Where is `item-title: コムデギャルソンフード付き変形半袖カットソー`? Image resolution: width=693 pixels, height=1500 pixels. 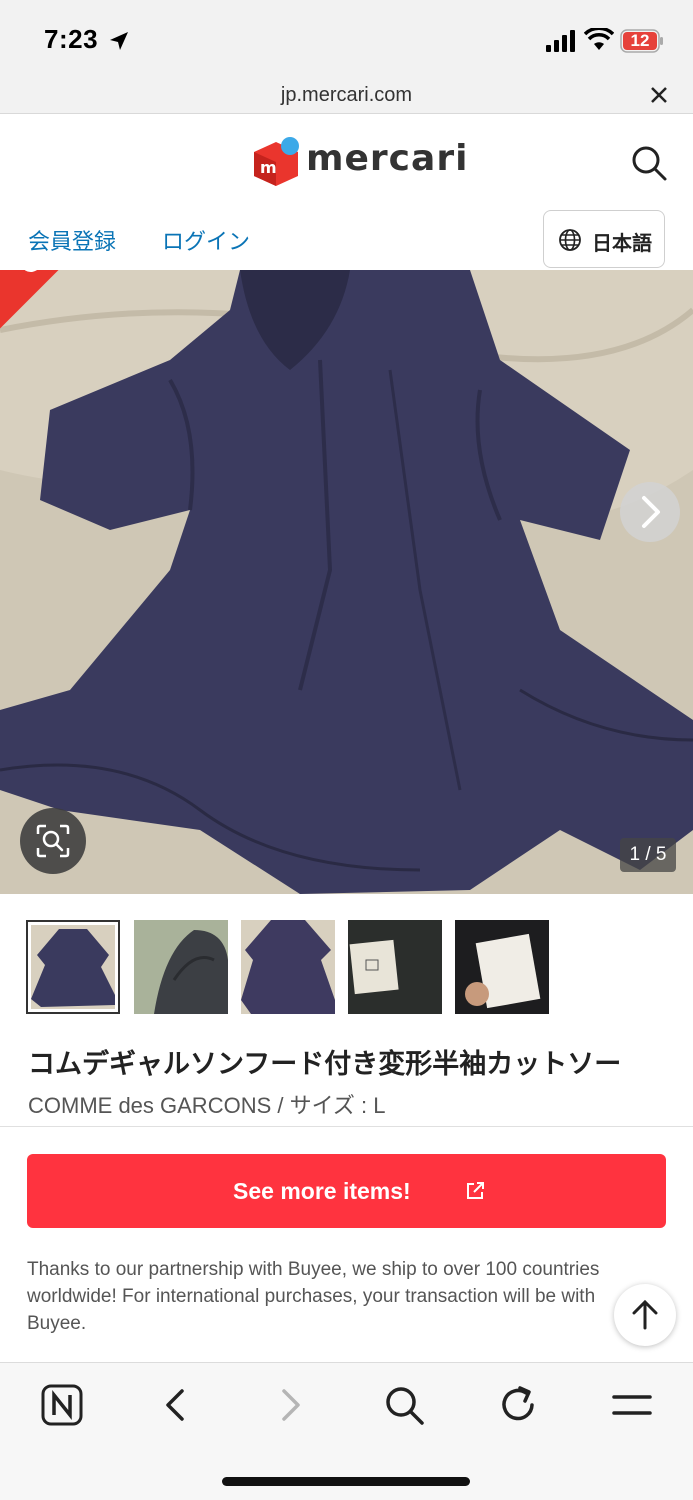 item-title: コムデギャルソンフード付き変形半袖カットソー is located at coordinates (325, 1064).